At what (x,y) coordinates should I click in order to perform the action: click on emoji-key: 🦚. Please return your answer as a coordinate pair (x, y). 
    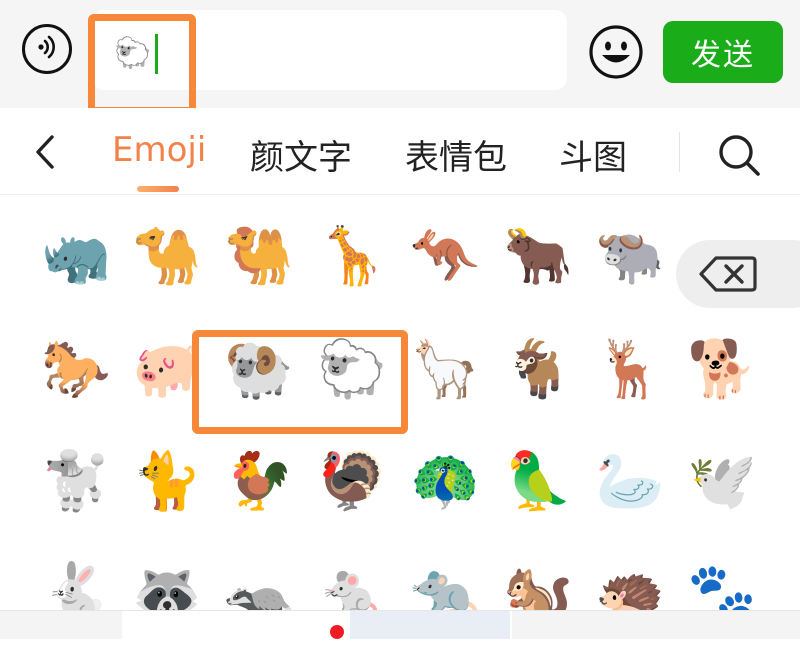
    Looking at the image, I should click on (445, 482).